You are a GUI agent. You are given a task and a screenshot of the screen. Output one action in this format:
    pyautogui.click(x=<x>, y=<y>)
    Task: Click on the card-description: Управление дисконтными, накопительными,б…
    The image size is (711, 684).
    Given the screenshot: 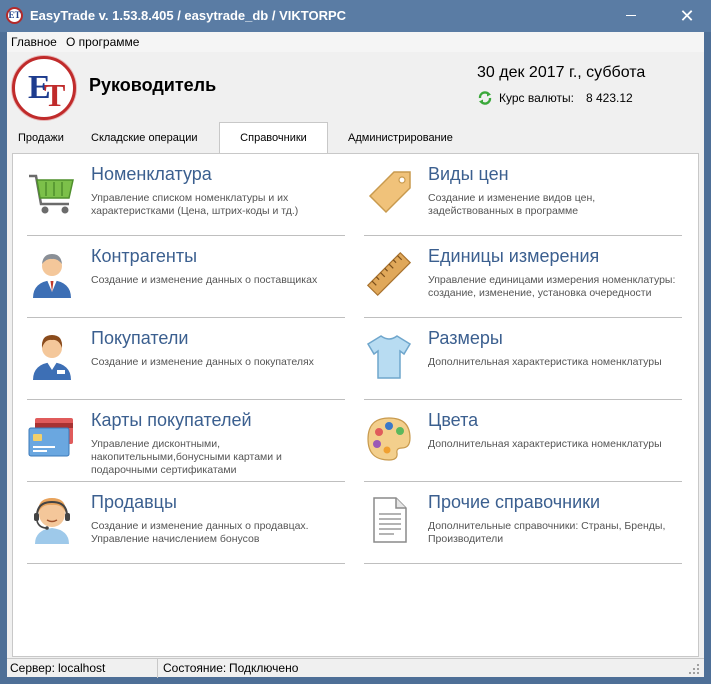 What is the action you would take?
    pyautogui.click(x=186, y=457)
    